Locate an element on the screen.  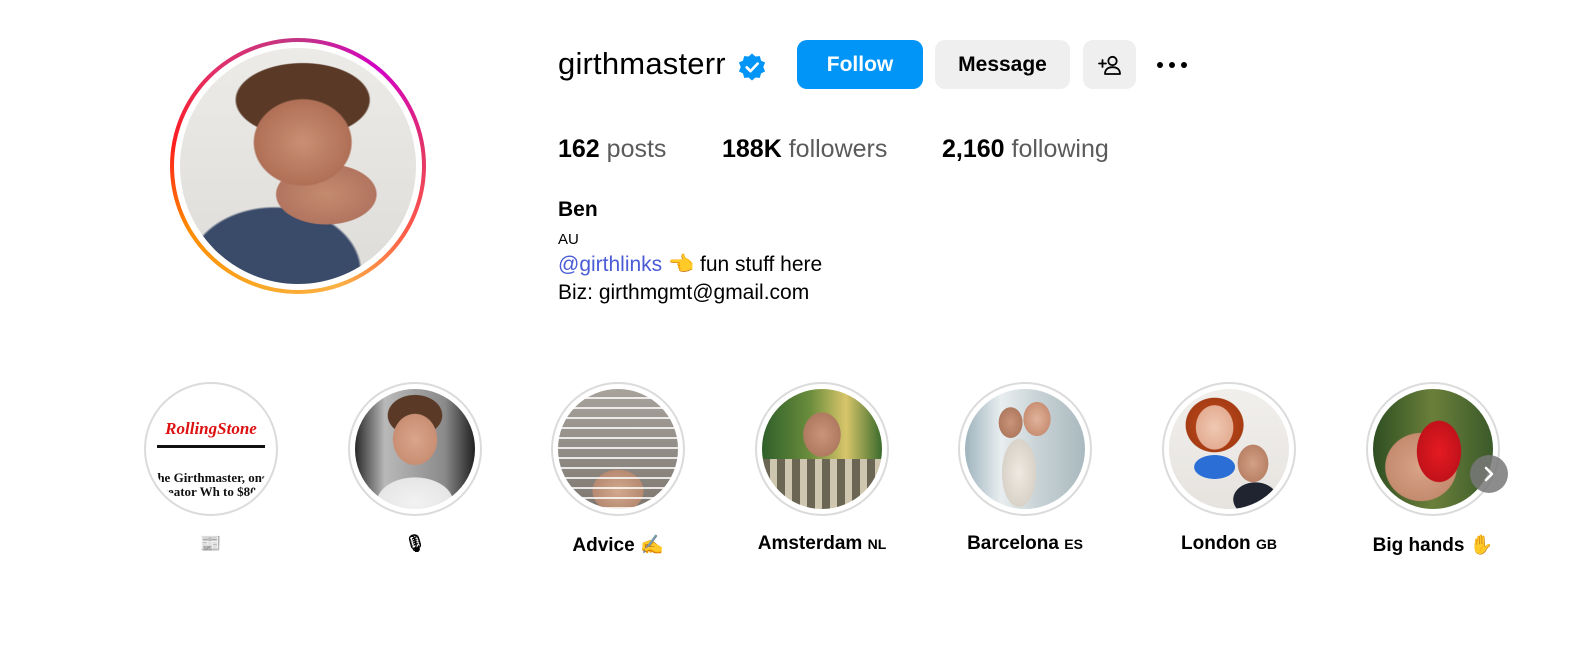
highlight-amsterdam: Amsterdam NL is located at coordinates (822, 468).